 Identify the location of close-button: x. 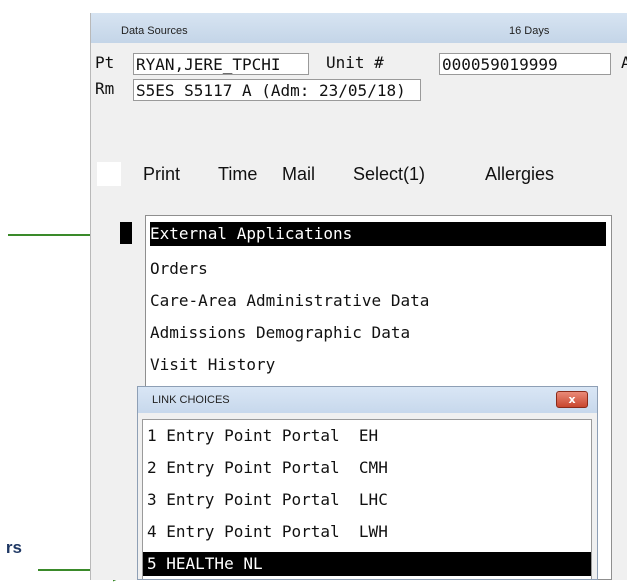
(572, 399).